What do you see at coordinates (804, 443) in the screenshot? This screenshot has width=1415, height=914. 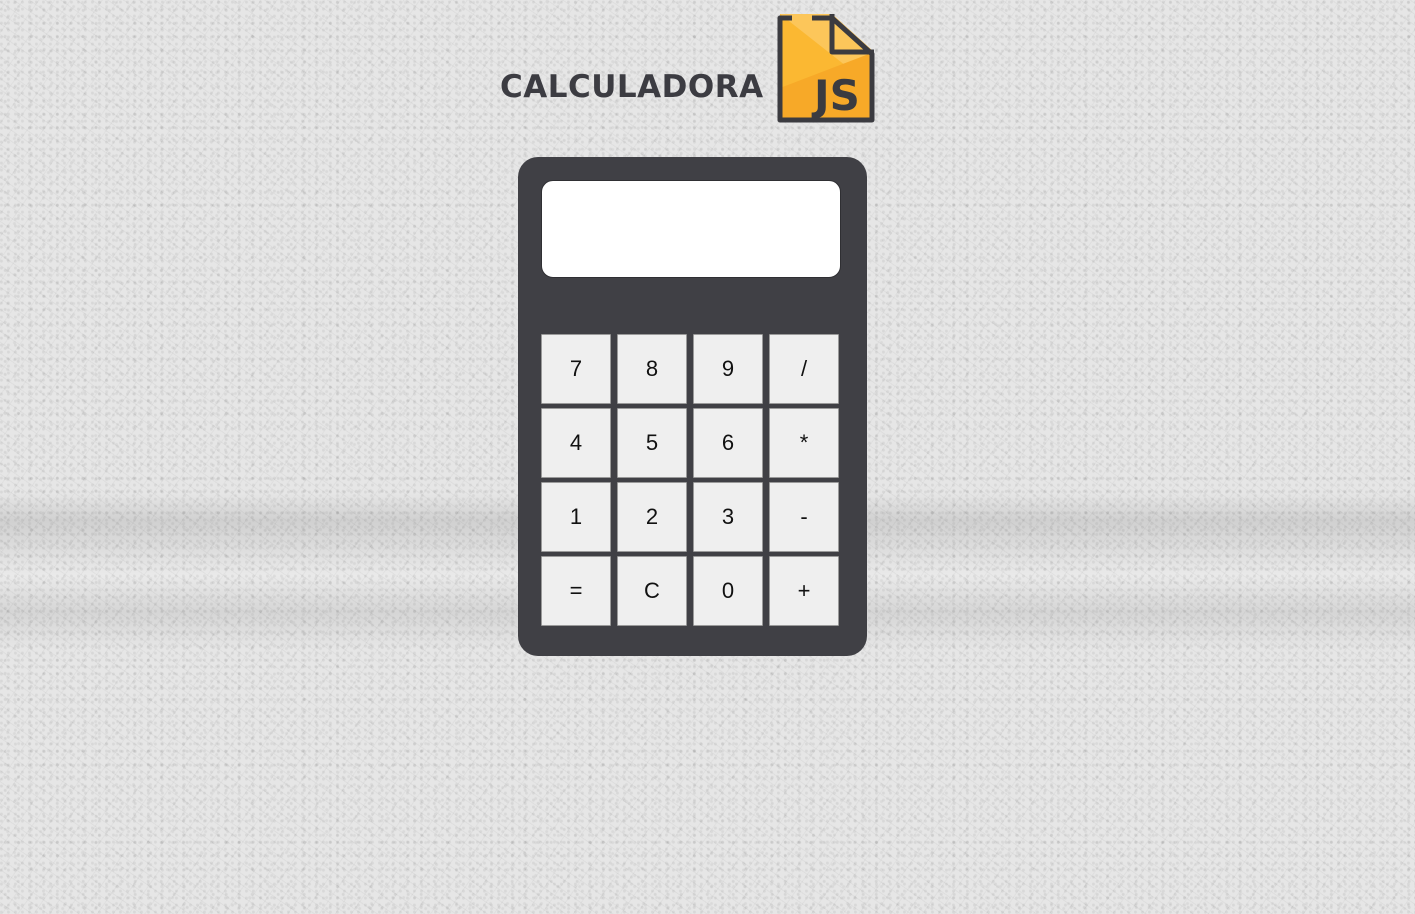 I see `key-multiply: *` at bounding box center [804, 443].